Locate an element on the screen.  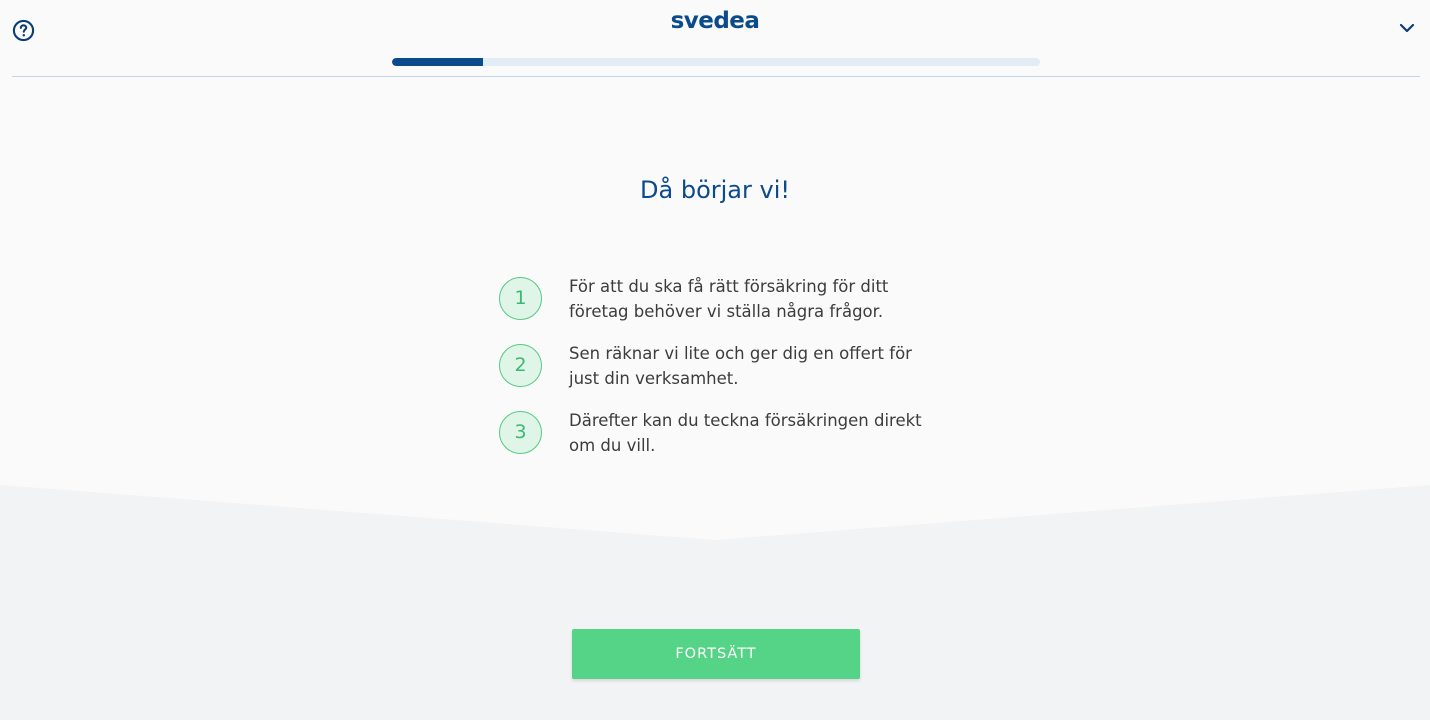
continue-button: FORTSÄTT is located at coordinates (716, 654).